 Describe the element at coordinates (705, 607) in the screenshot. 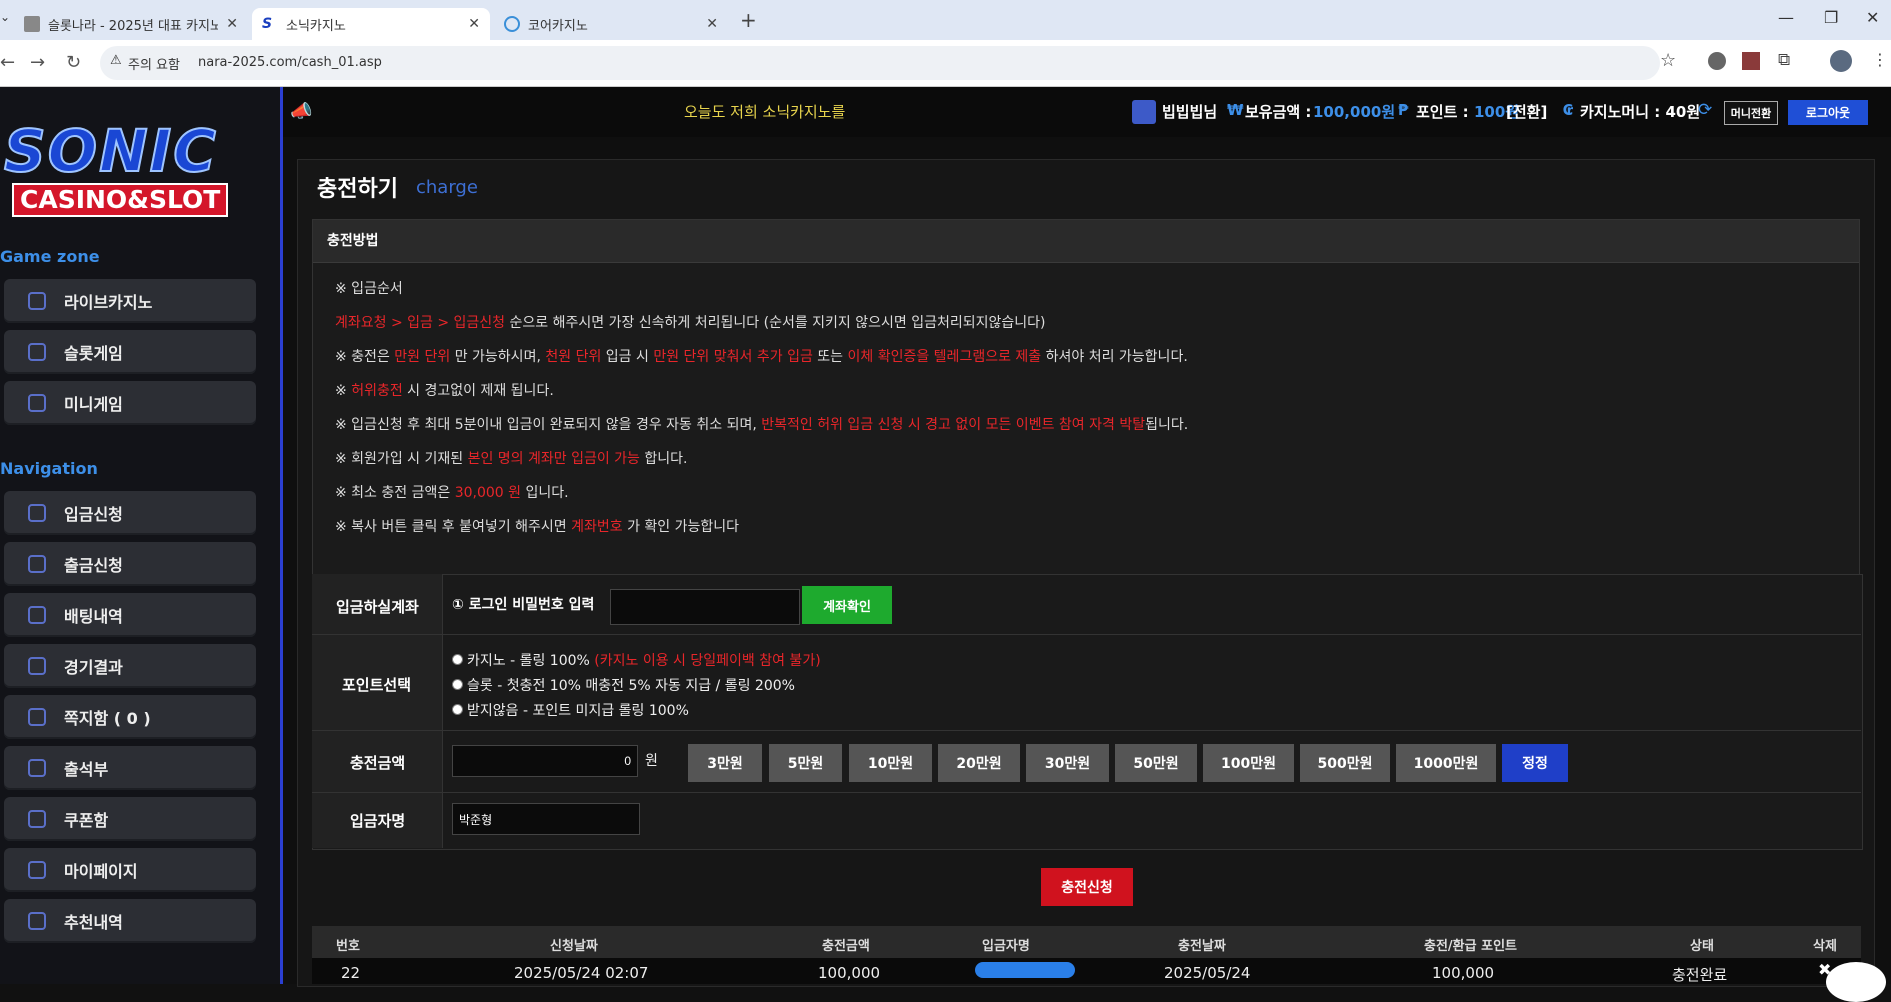

I see `password-input` at that location.